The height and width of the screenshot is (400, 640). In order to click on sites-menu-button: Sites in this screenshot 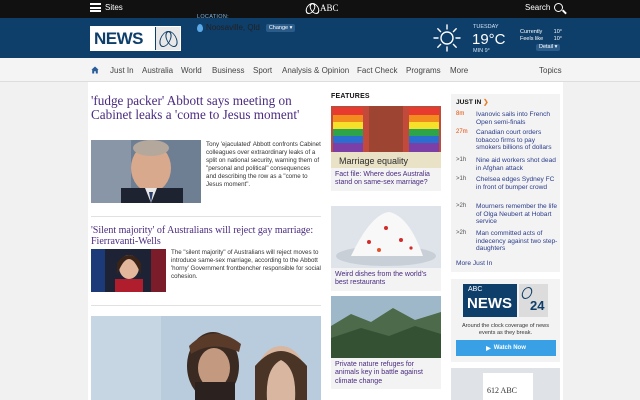, I will do `click(106, 7)`.